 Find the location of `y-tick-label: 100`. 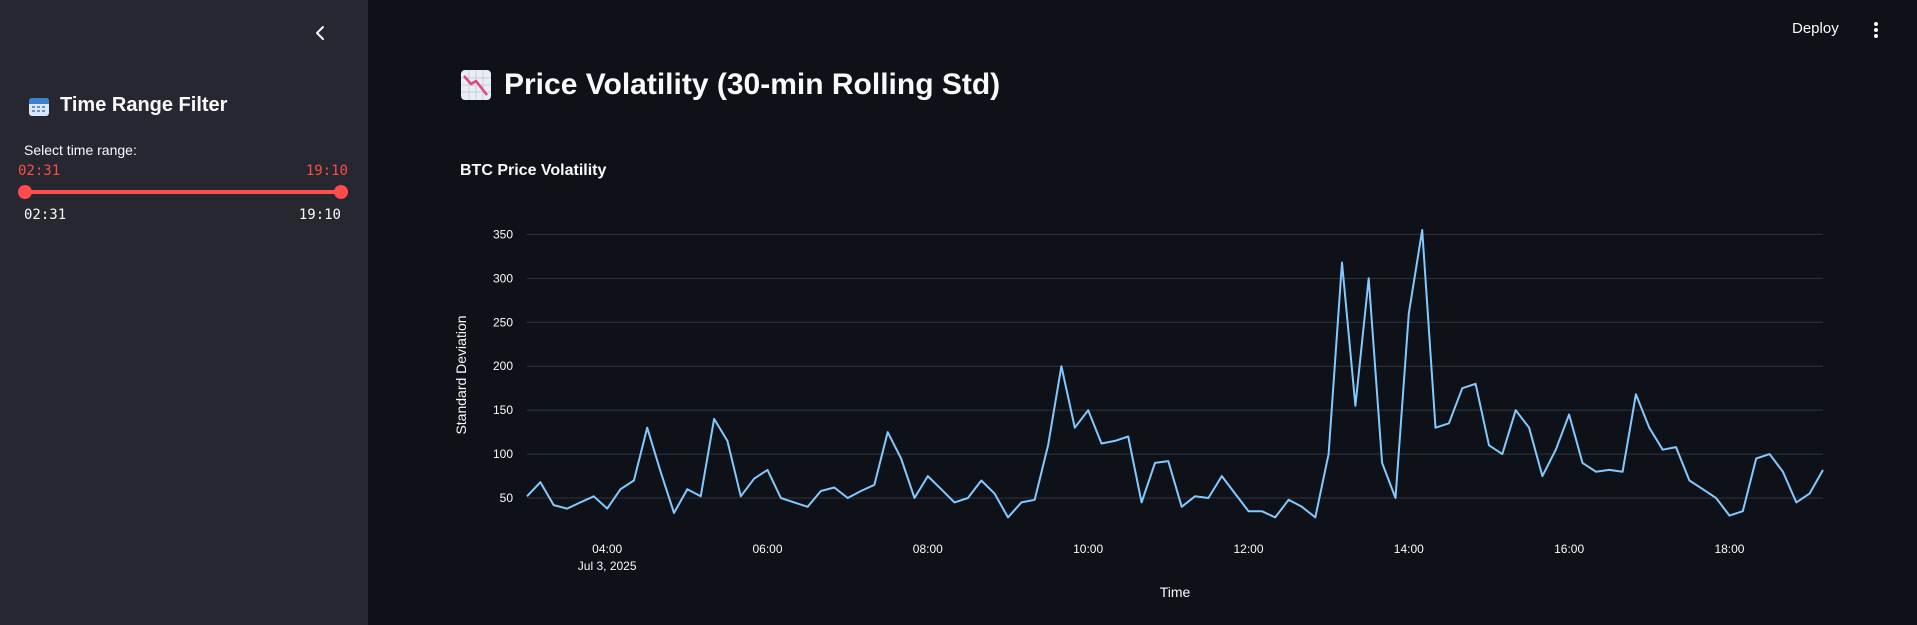

y-tick-label: 100 is located at coordinates (503, 454).